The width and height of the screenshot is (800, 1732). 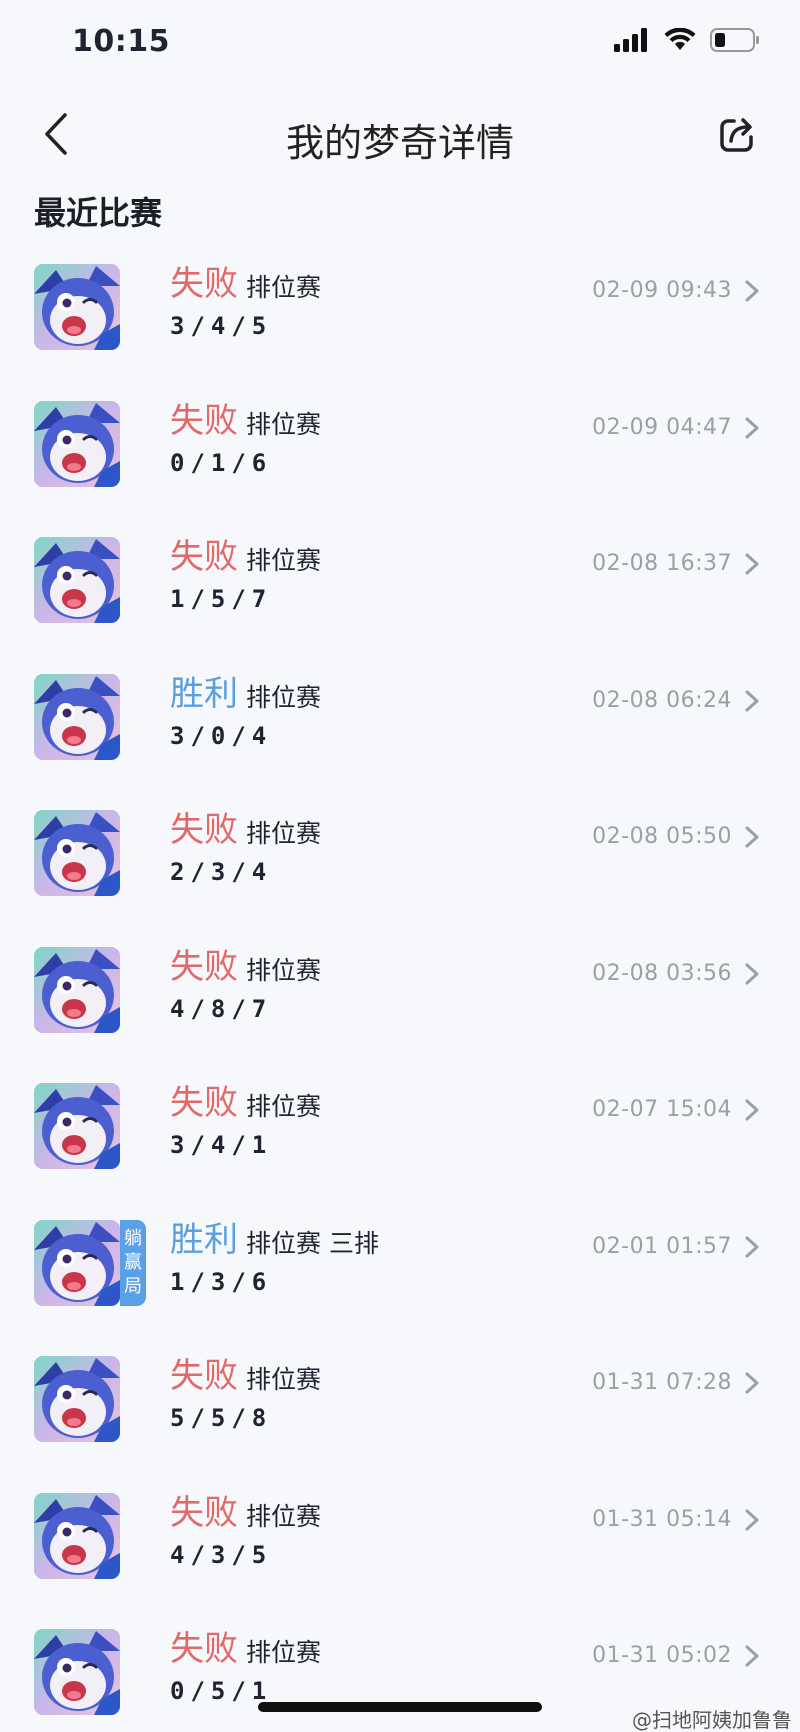 I want to click on match-time: 02-01 01:57, so click(x=662, y=1246).